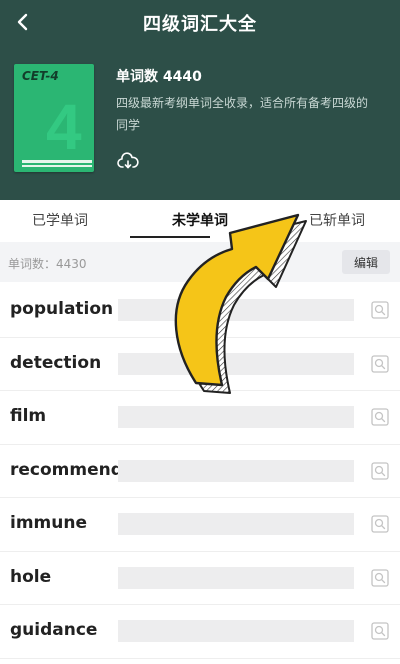 Image resolution: width=400 pixels, height=664 pixels. Describe the element at coordinates (62, 309) in the screenshot. I see `word-text: population` at that location.